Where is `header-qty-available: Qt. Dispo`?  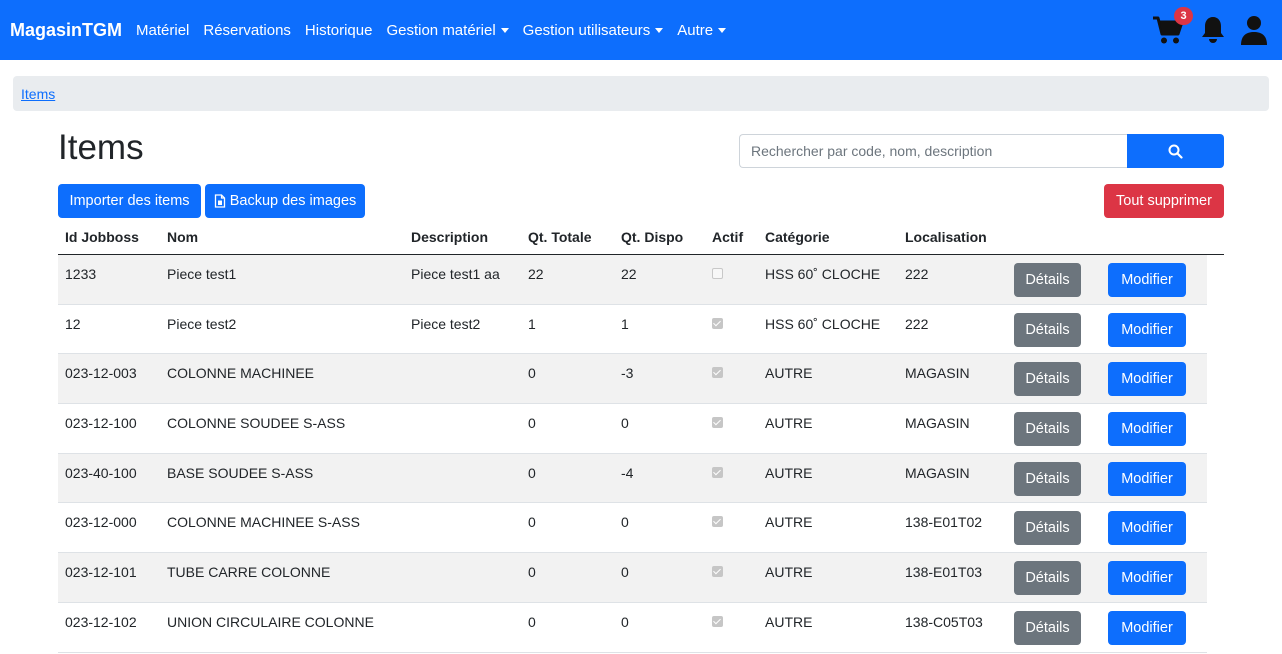 header-qty-available: Qt. Dispo is located at coordinates (652, 237).